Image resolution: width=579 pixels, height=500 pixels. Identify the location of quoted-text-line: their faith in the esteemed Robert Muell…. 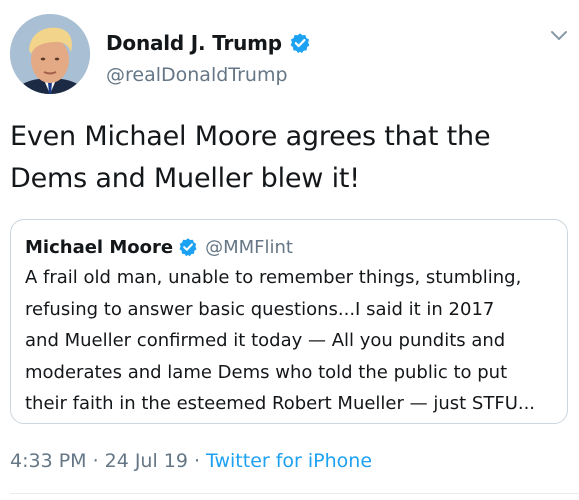
(280, 403).